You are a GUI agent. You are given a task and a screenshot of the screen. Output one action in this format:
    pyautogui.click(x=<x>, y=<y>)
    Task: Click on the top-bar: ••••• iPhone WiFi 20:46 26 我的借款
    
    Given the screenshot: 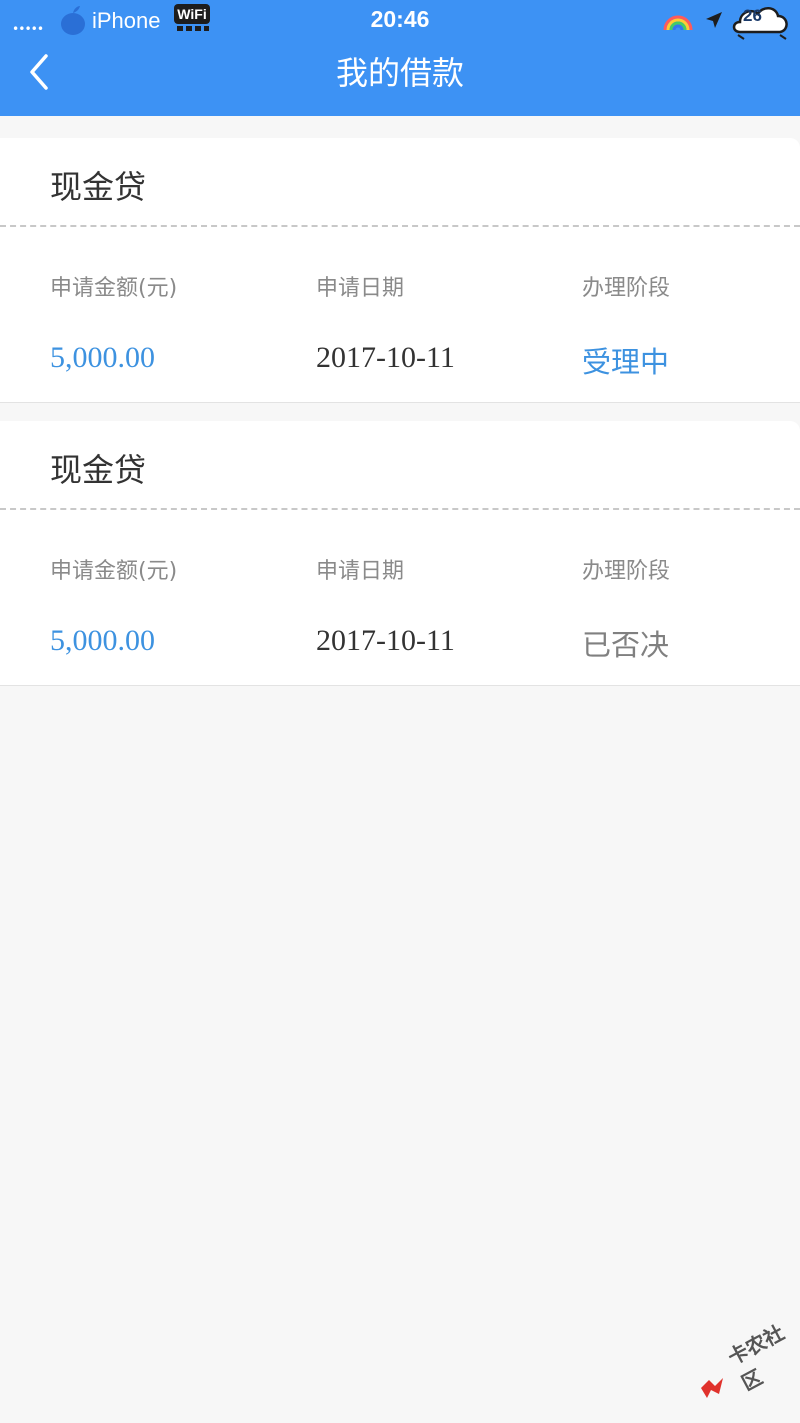 What is the action you would take?
    pyautogui.click(x=400, y=58)
    